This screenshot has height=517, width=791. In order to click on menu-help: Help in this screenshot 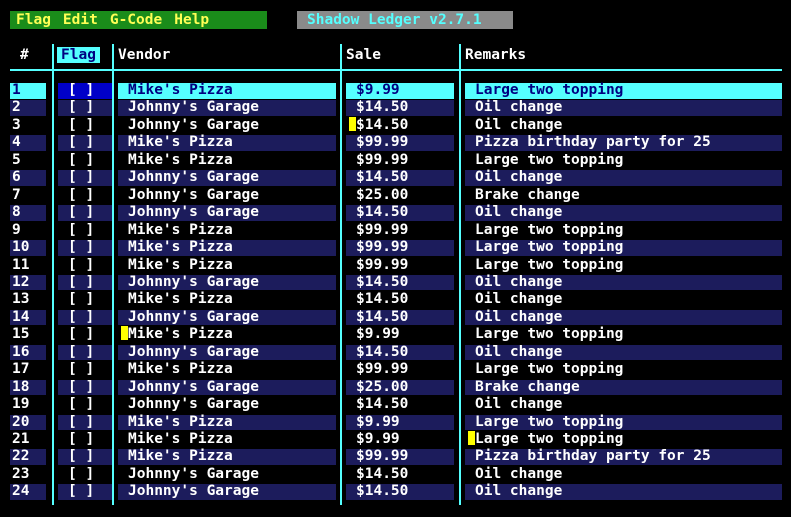, I will do `click(191, 20)`.